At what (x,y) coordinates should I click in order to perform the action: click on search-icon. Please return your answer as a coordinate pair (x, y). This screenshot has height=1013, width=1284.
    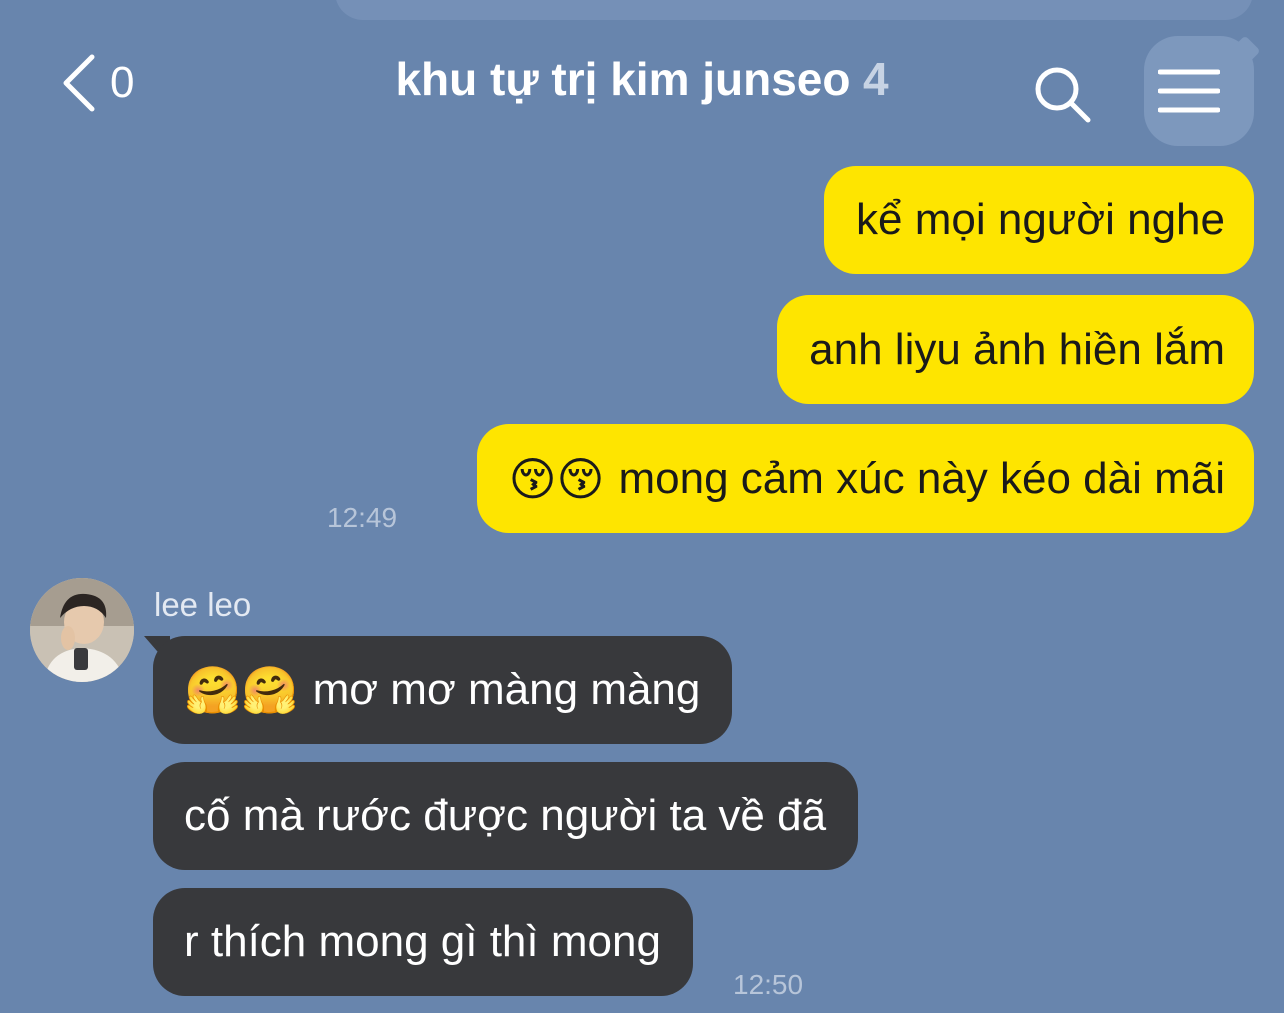
    Looking at the image, I should click on (1062, 98).